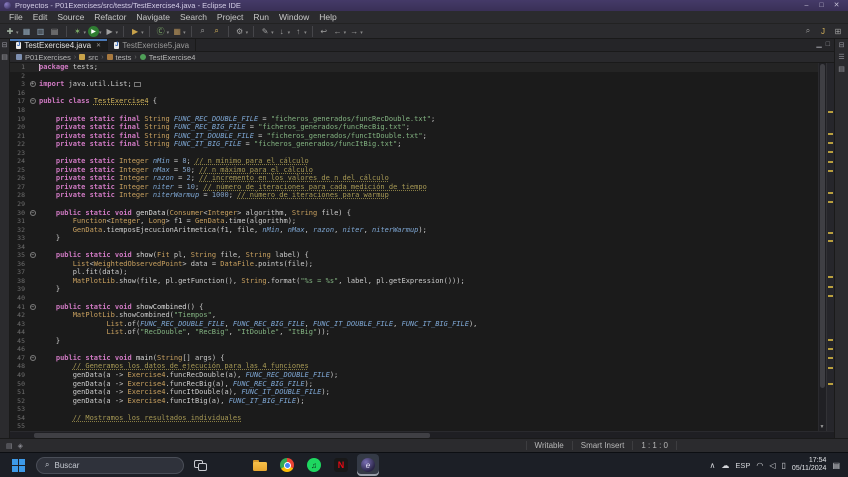 This screenshot has height=477, width=848. What do you see at coordinates (806, 5) in the screenshot?
I see `minimize-button: –` at bounding box center [806, 5].